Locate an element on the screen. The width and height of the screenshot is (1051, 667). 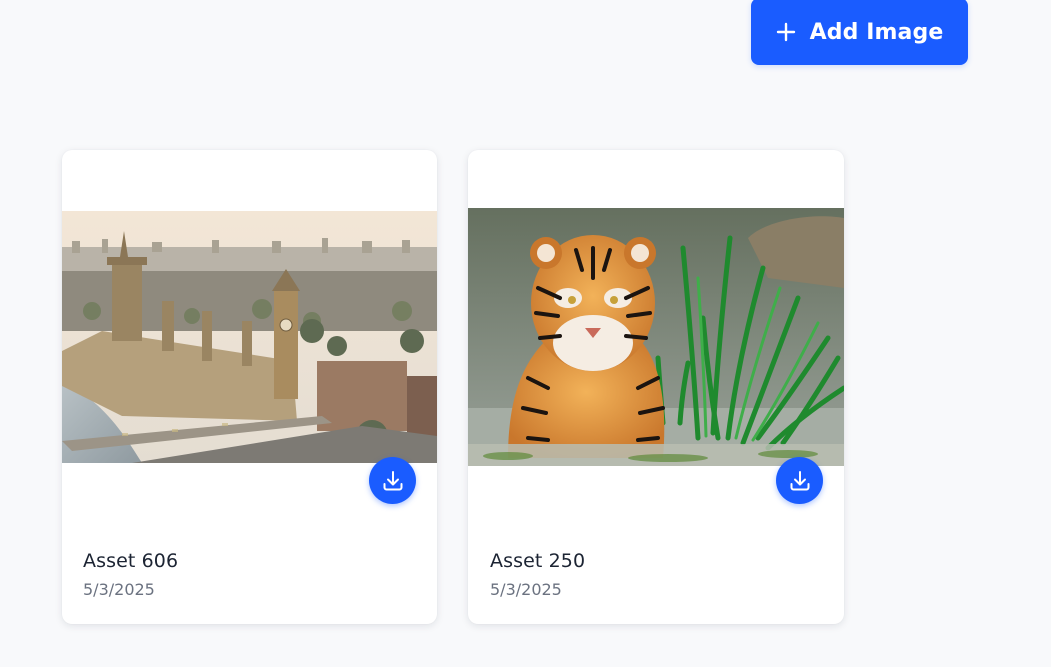
asset-title: Asset 606 is located at coordinates (131, 561).